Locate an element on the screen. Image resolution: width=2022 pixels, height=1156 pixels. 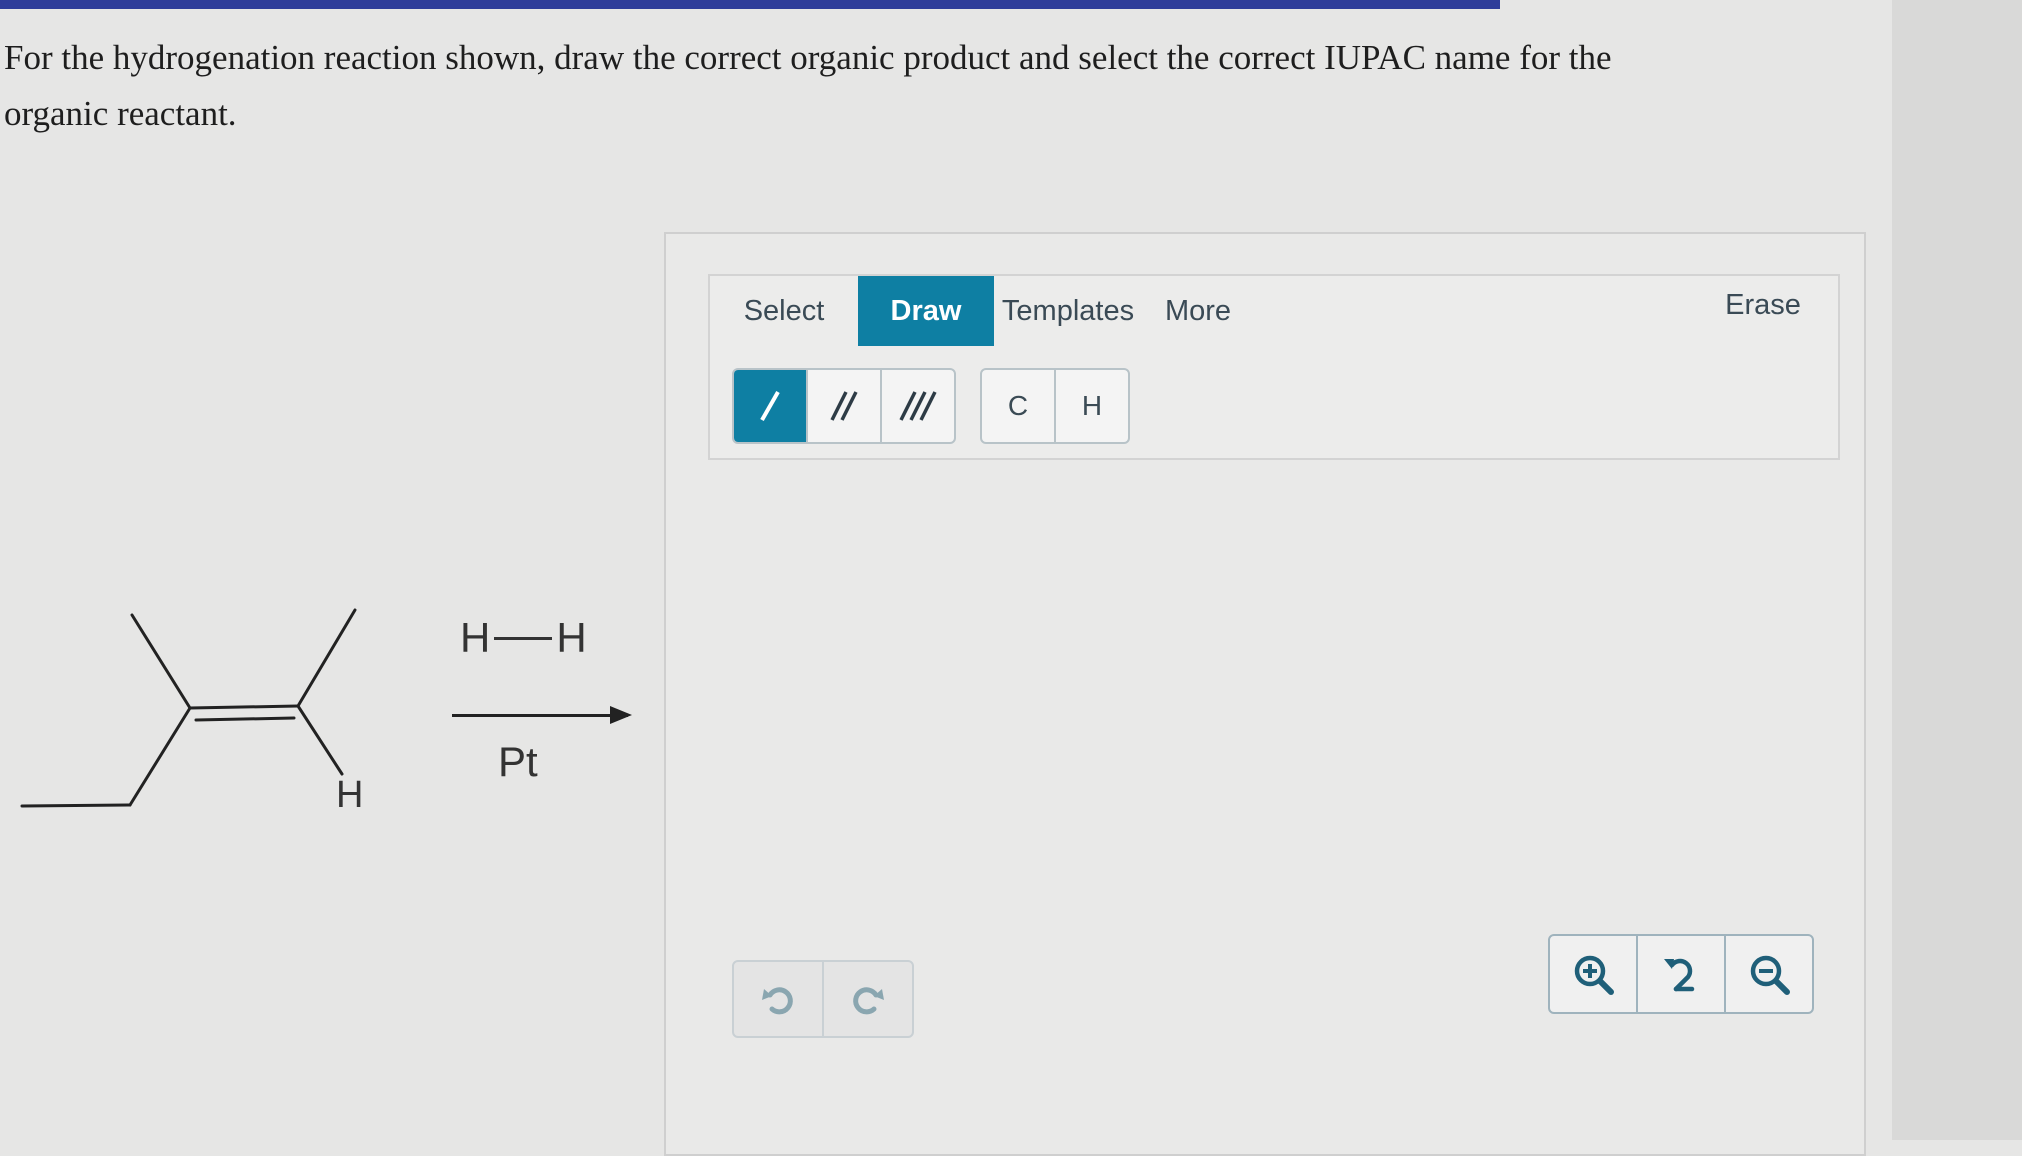
tab-draw: Draw is located at coordinates (926, 311).